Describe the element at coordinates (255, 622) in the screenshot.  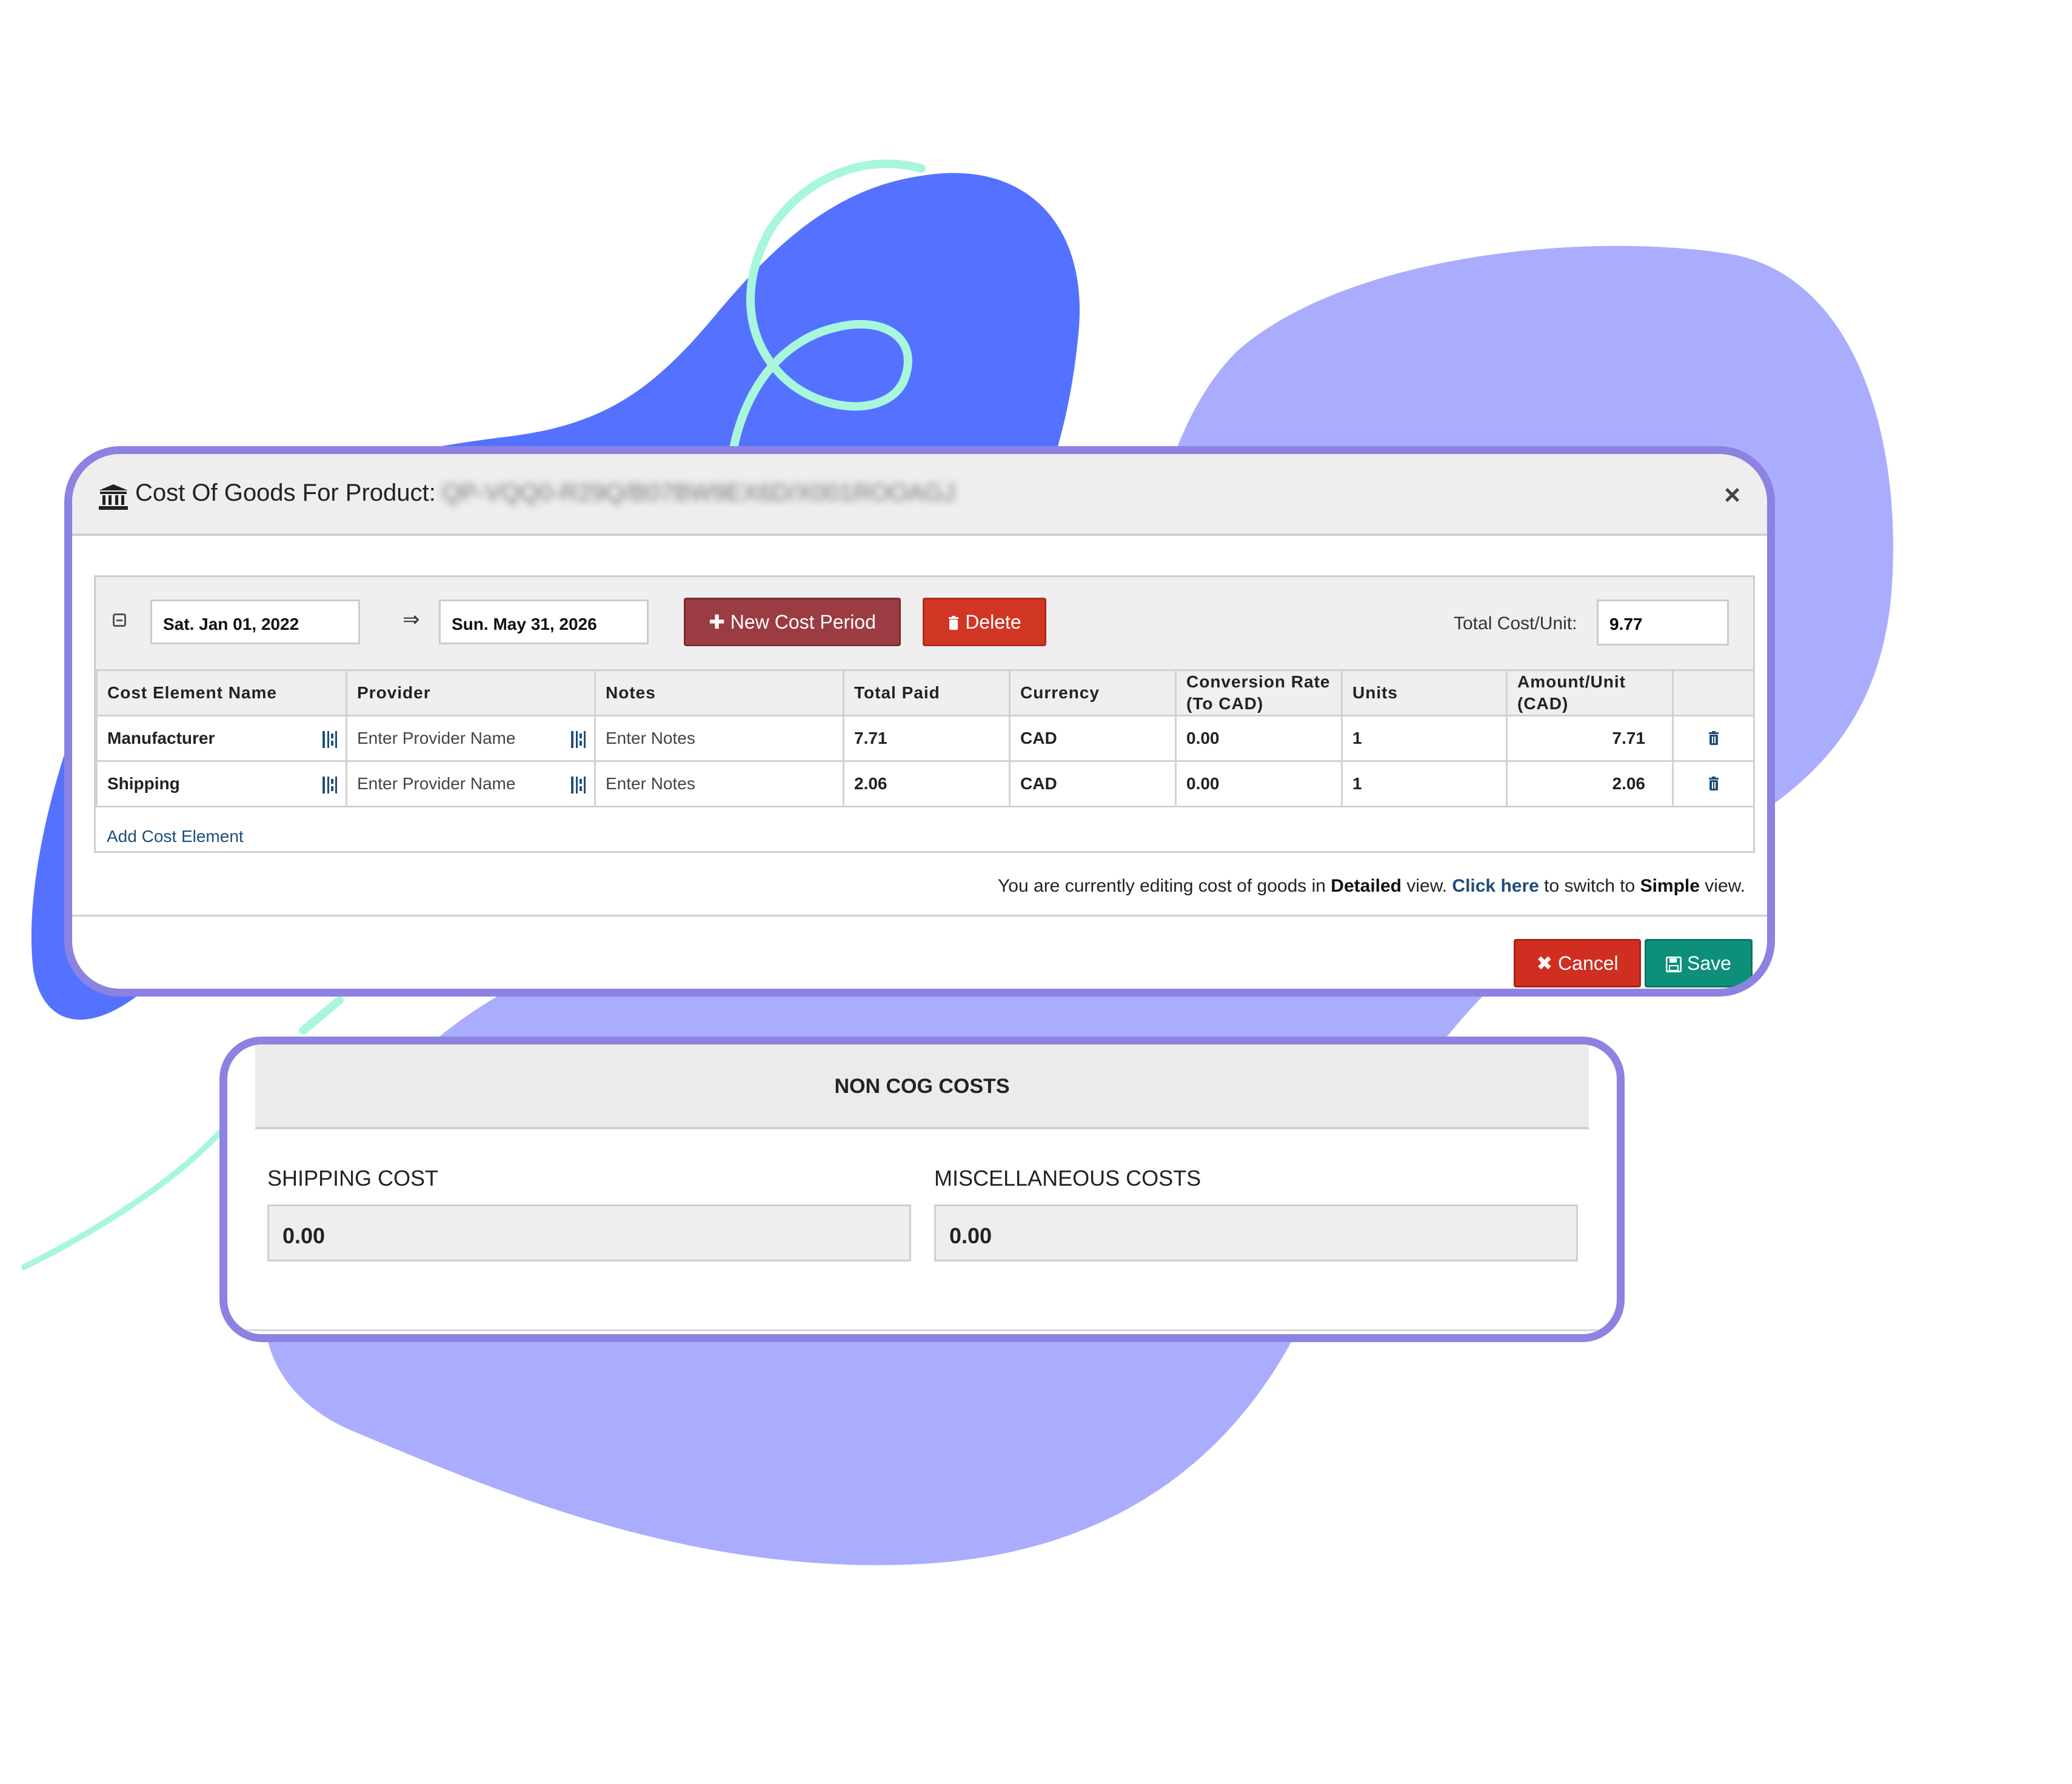
I see `start-date-input: Sat. Jan 01, 2022` at that location.